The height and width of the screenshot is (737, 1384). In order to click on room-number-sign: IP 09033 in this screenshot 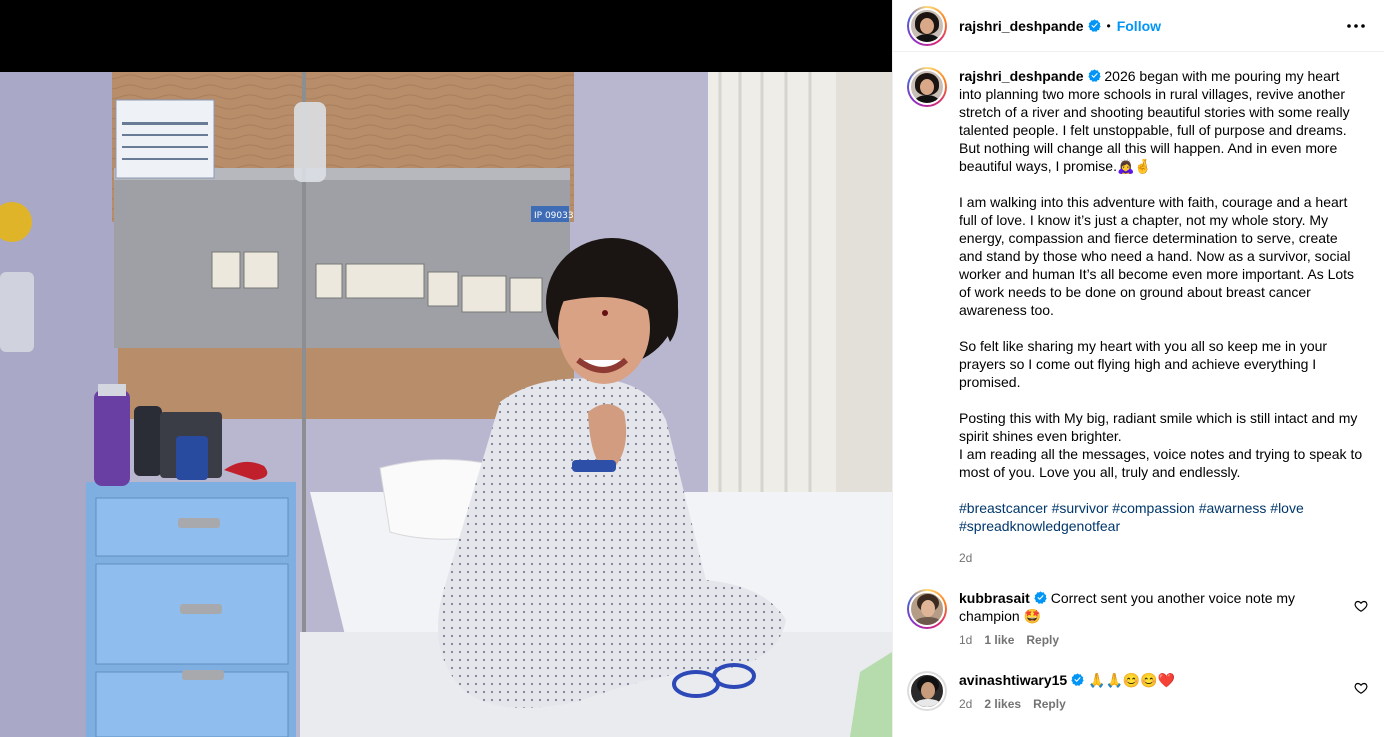, I will do `click(554, 216)`.